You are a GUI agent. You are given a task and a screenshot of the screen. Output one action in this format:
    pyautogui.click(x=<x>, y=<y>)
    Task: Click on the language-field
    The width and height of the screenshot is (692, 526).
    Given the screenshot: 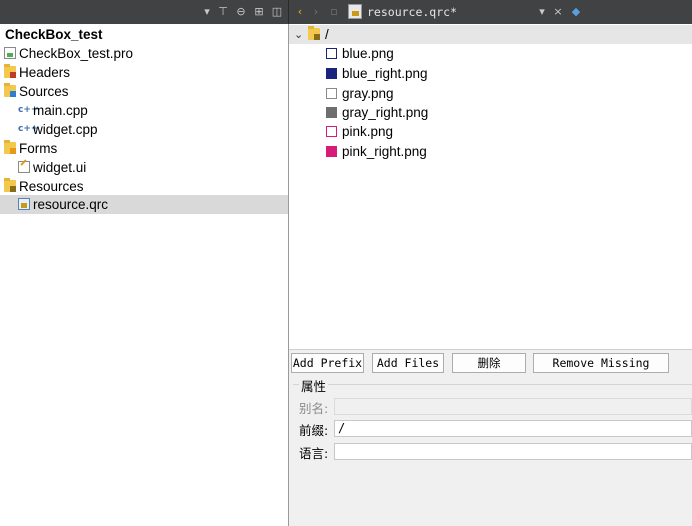 What is the action you would take?
    pyautogui.click(x=513, y=451)
    